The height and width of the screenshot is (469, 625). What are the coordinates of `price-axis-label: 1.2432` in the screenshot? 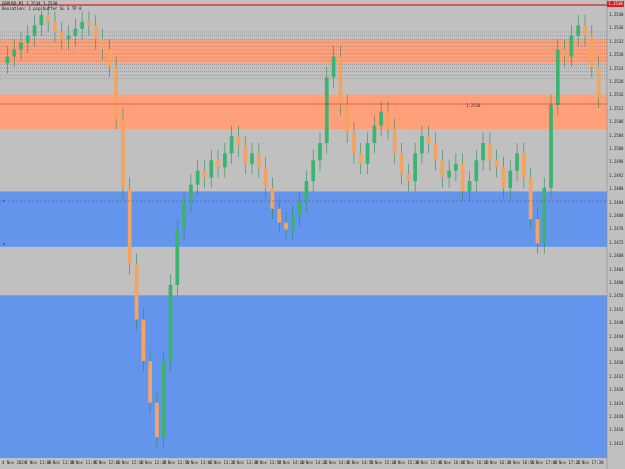 It's located at (616, 376).